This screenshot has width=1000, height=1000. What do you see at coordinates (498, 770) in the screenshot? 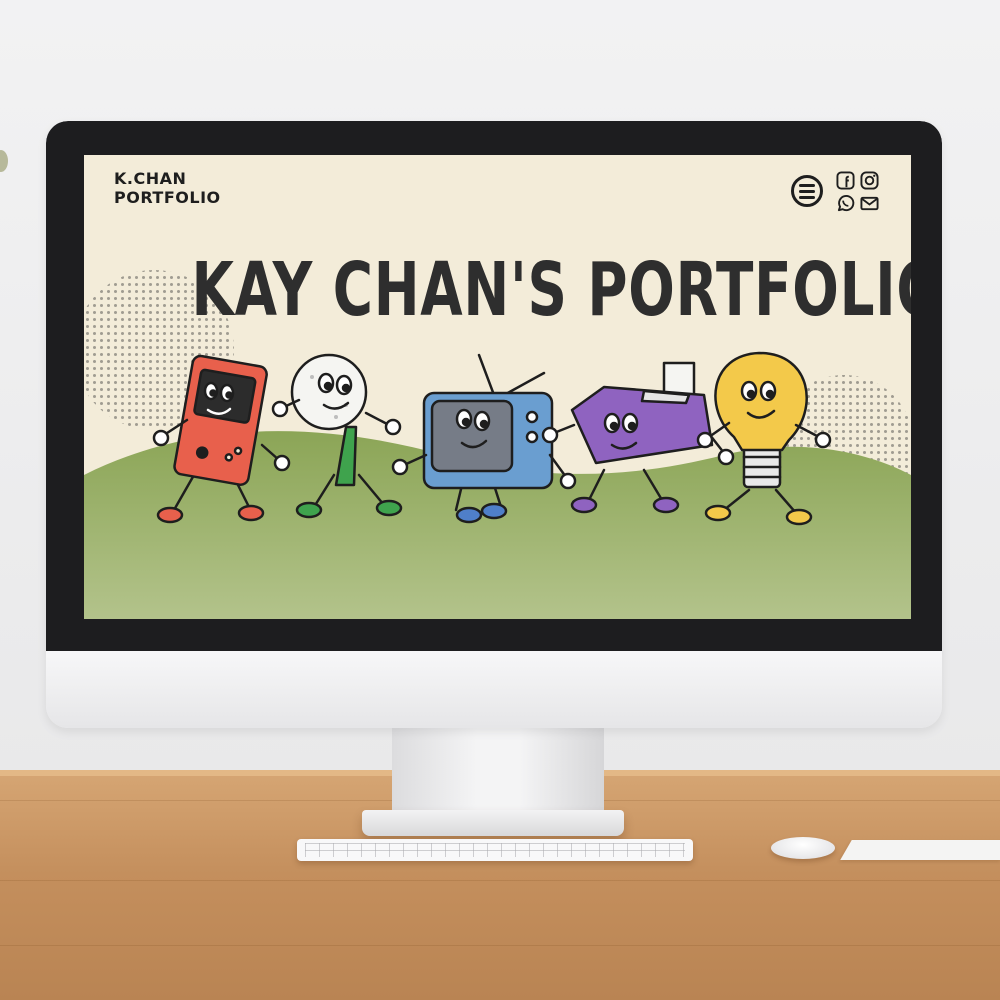
I see `monitor-stand-neck` at bounding box center [498, 770].